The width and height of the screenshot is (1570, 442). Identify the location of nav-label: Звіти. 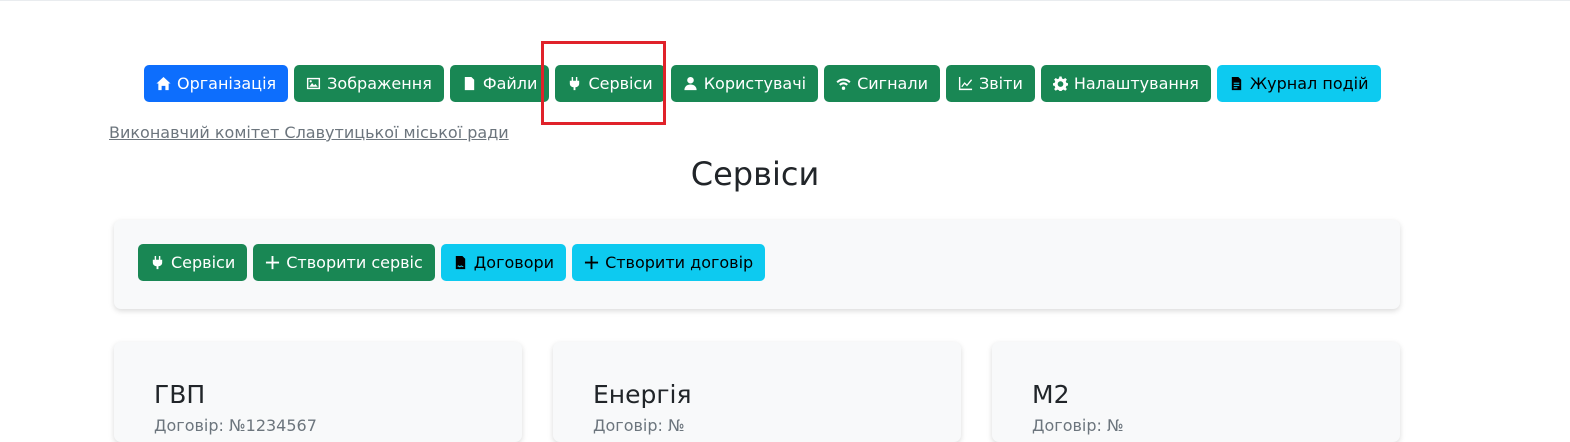
(1000, 83).